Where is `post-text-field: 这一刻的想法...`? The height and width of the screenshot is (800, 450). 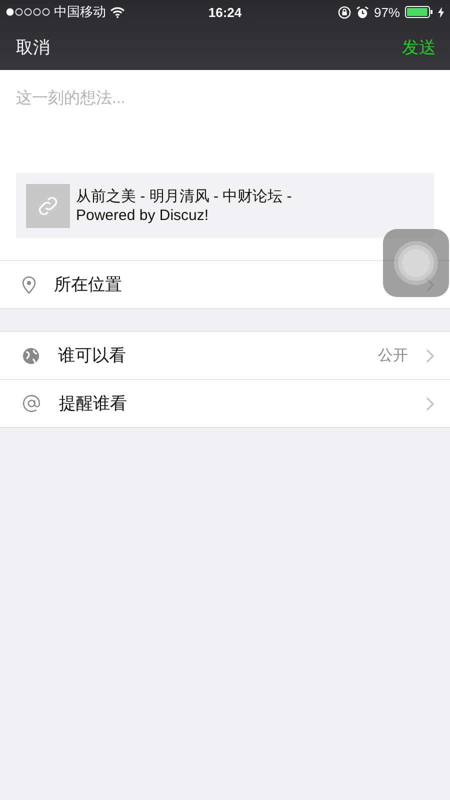
post-text-field: 这一刻的想法... is located at coordinates (225, 121).